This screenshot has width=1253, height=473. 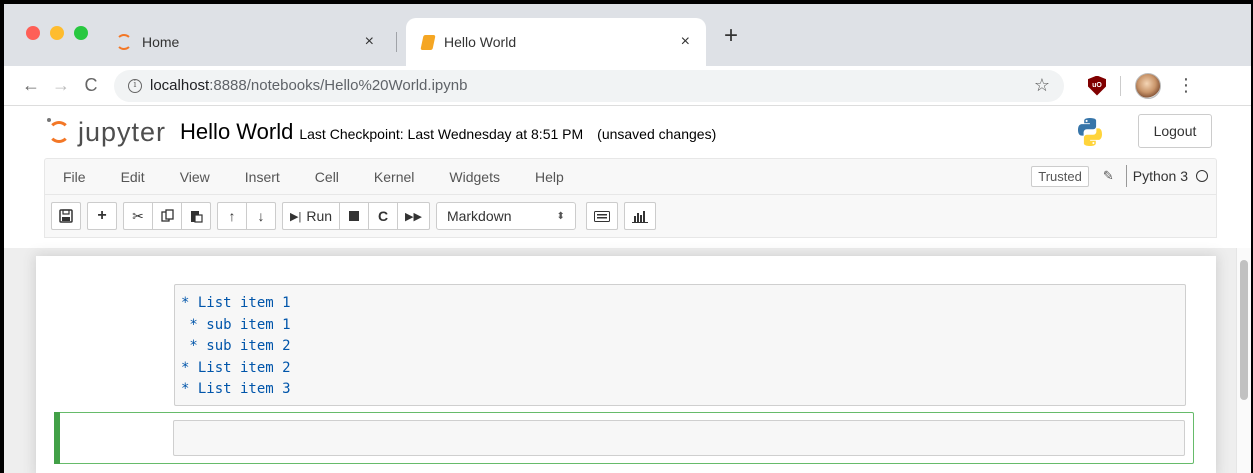 What do you see at coordinates (480, 42) in the screenshot?
I see `tab-title: Hello World` at bounding box center [480, 42].